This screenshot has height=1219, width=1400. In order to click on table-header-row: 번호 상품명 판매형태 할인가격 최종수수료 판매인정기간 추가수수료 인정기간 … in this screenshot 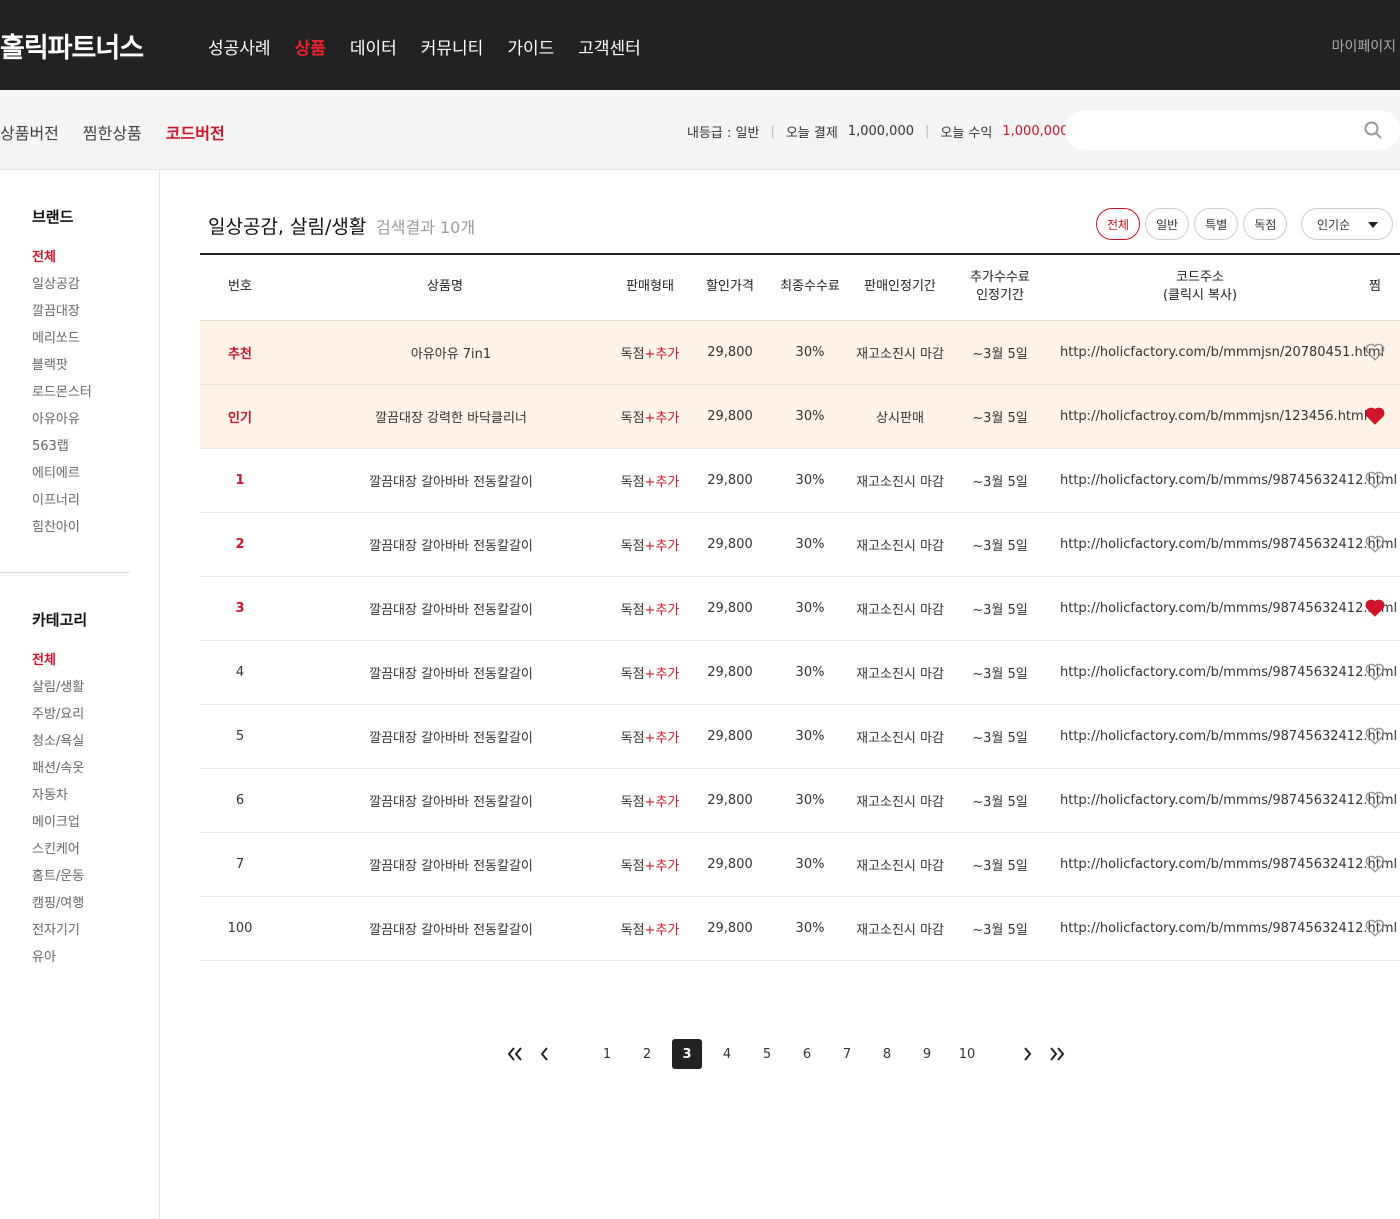, I will do `click(800, 287)`.